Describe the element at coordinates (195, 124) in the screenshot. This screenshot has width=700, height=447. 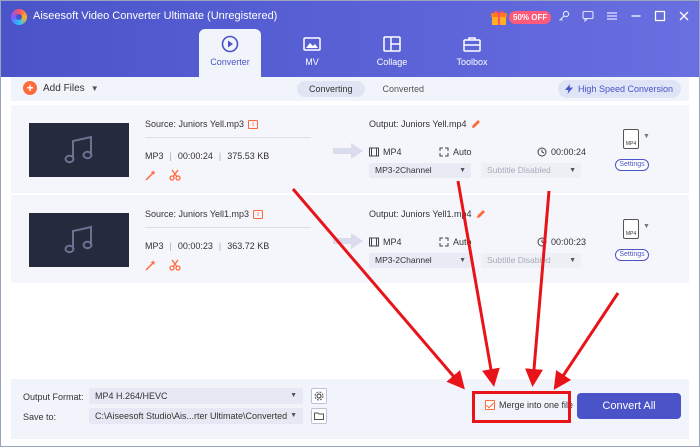
I see `source-label: Source: Juniors Yell.mp3` at that location.